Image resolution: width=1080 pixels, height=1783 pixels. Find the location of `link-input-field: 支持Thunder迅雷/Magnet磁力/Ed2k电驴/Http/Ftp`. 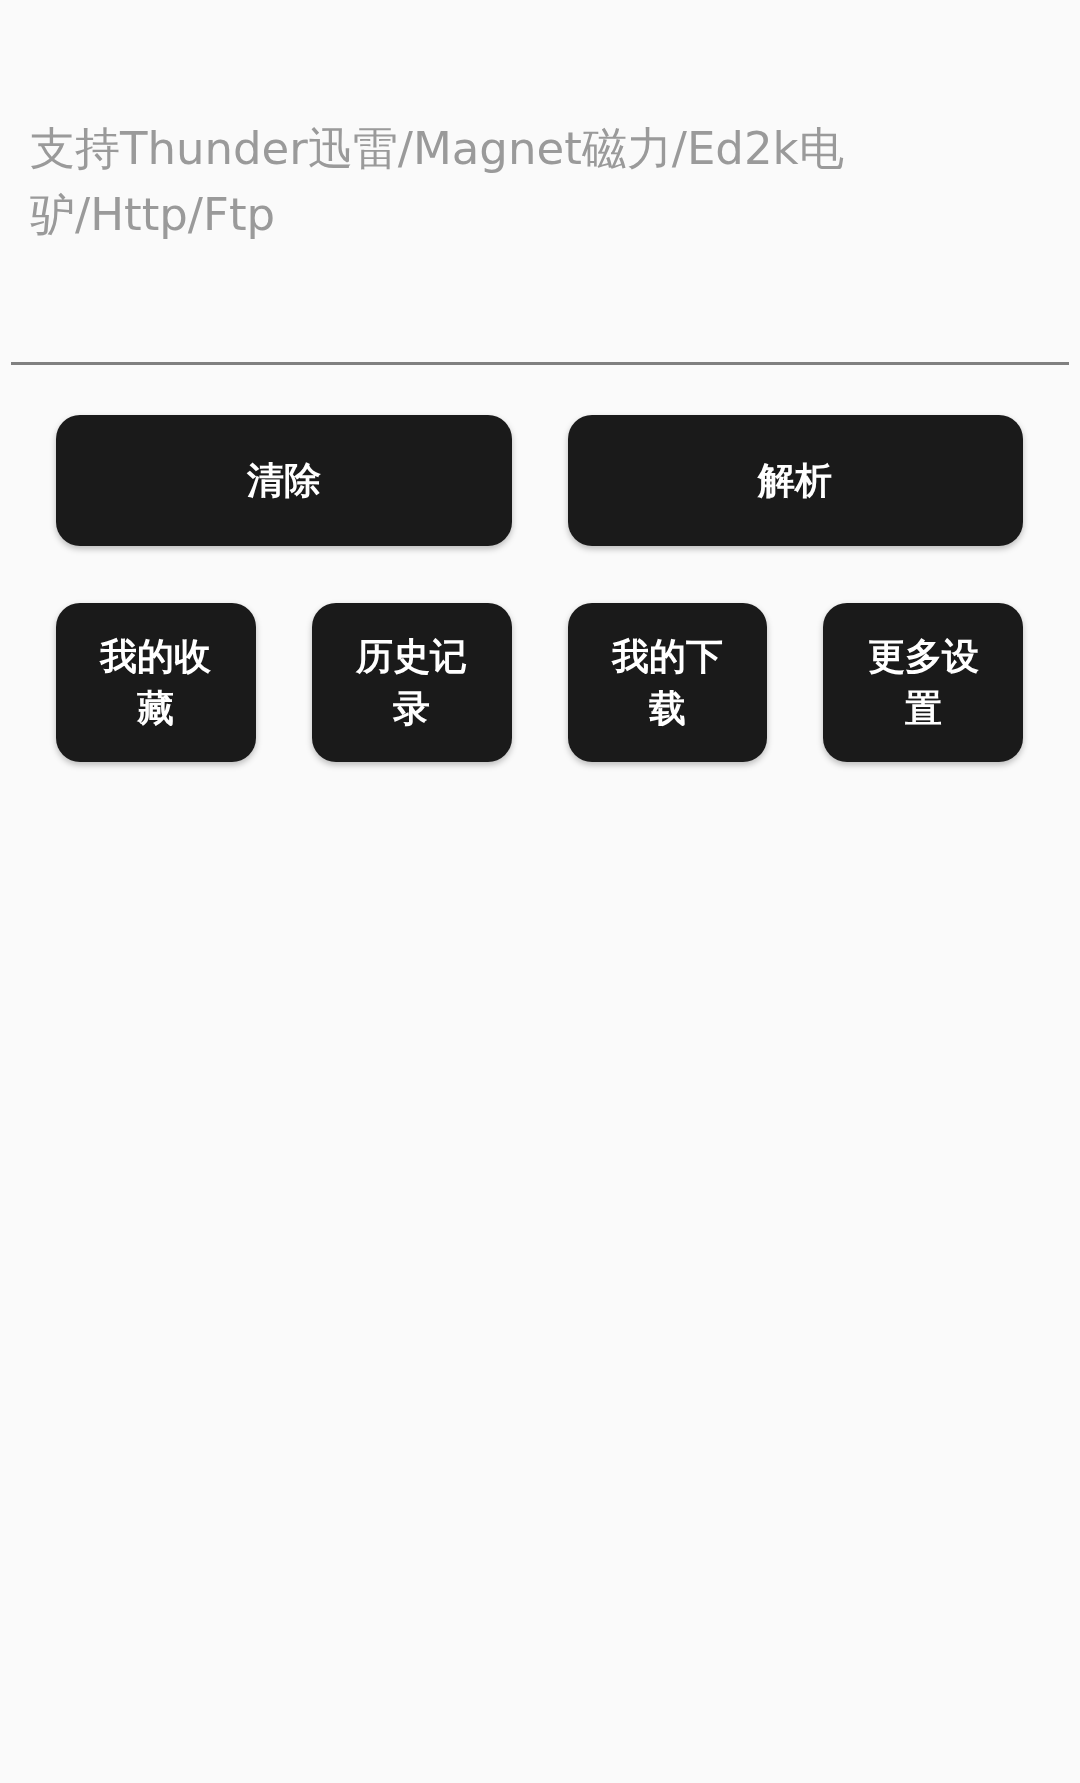

link-input-field: 支持Thunder迅雷/Magnet磁力/Ed2k电驴/Http/Ftp is located at coordinates (540, 238).